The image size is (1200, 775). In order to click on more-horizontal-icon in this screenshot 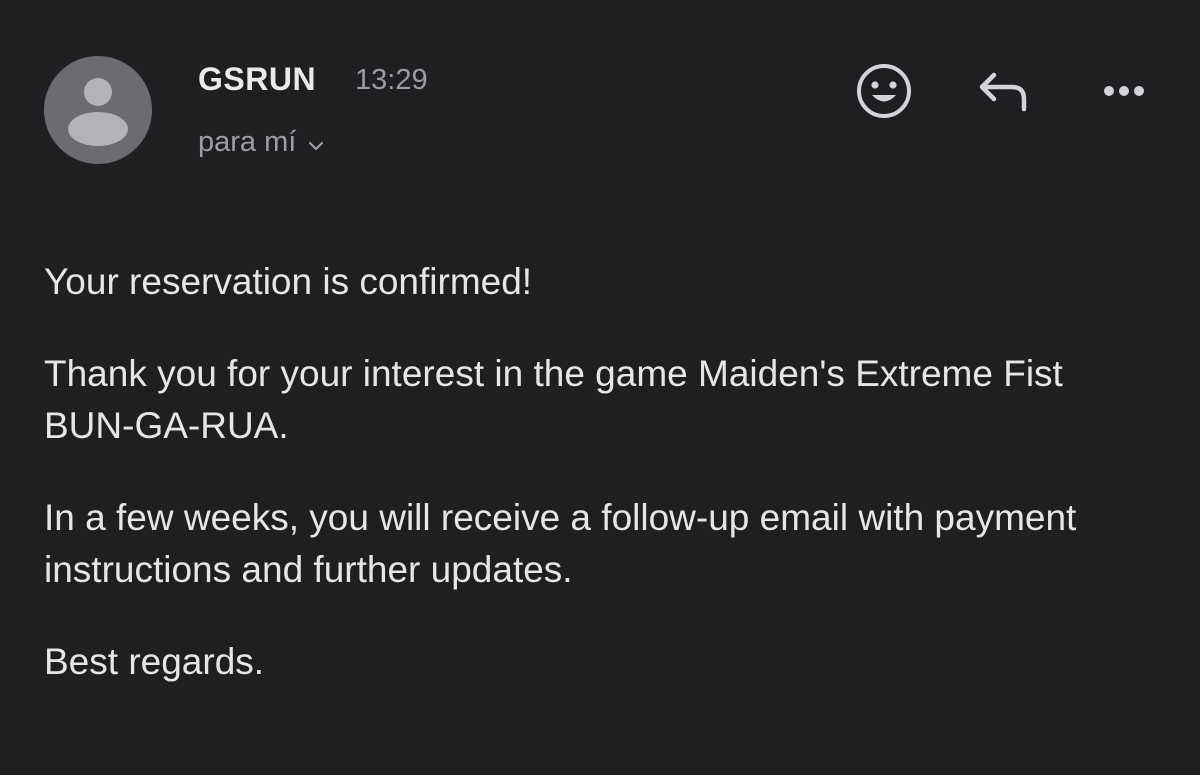, I will do `click(1124, 91)`.